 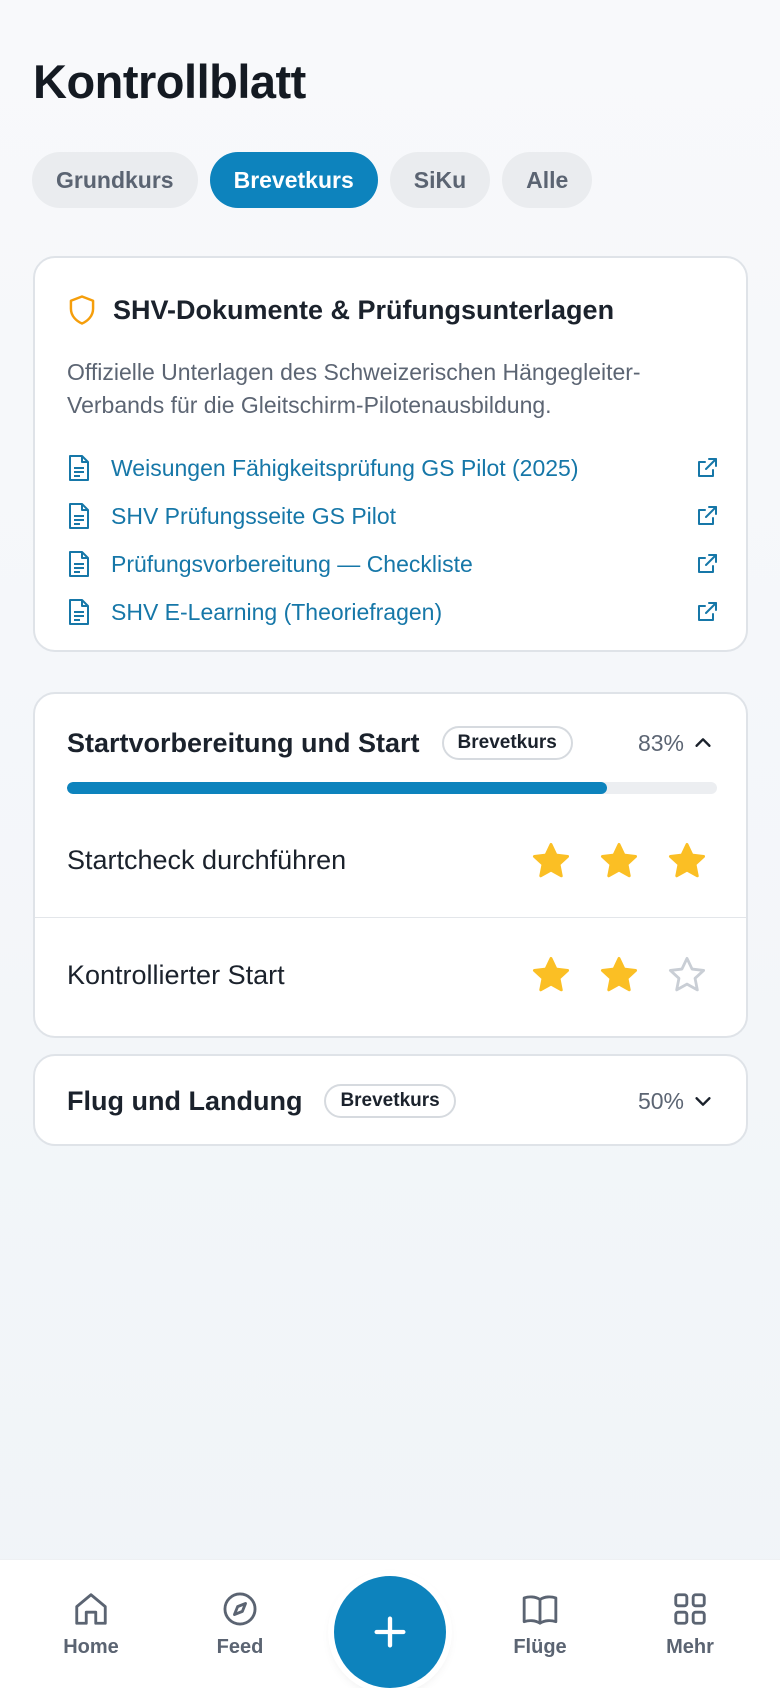 What do you see at coordinates (337, 788) in the screenshot?
I see `progress-fill` at bounding box center [337, 788].